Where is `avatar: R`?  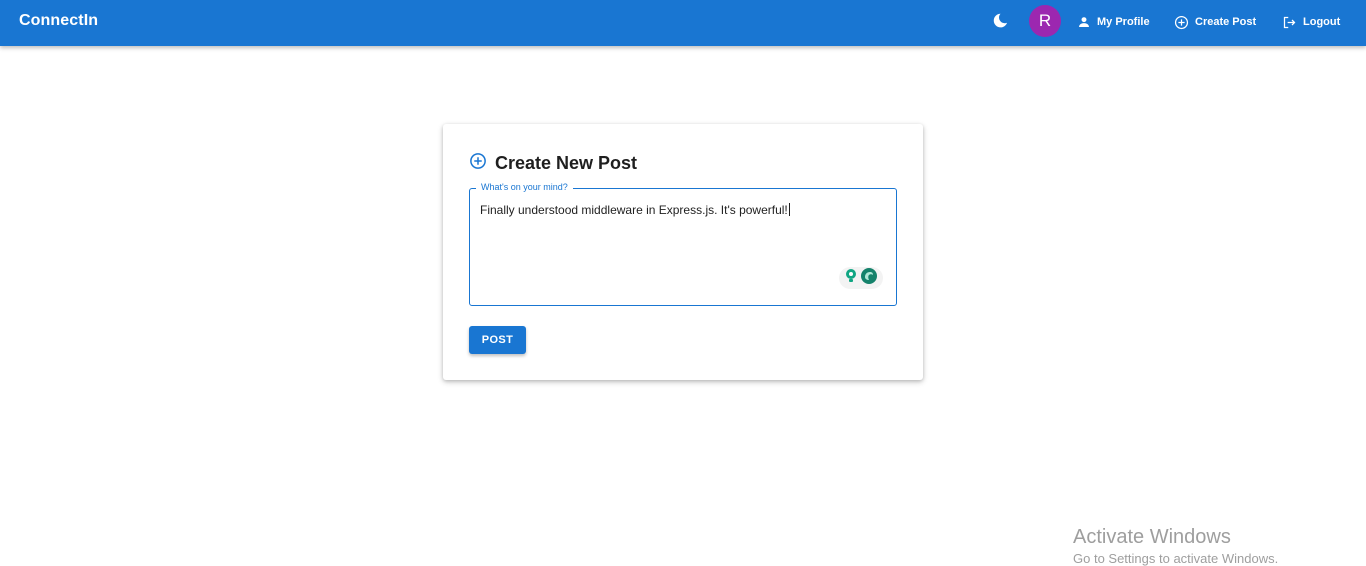 avatar: R is located at coordinates (1045, 21).